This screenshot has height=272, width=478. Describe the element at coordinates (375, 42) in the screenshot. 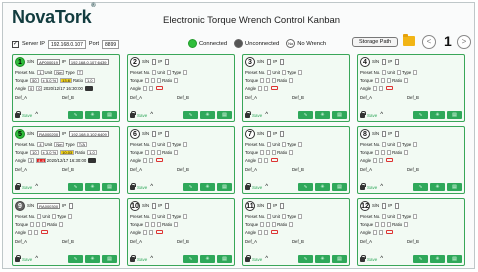

I see `storage-path-button: Storage Path` at that location.